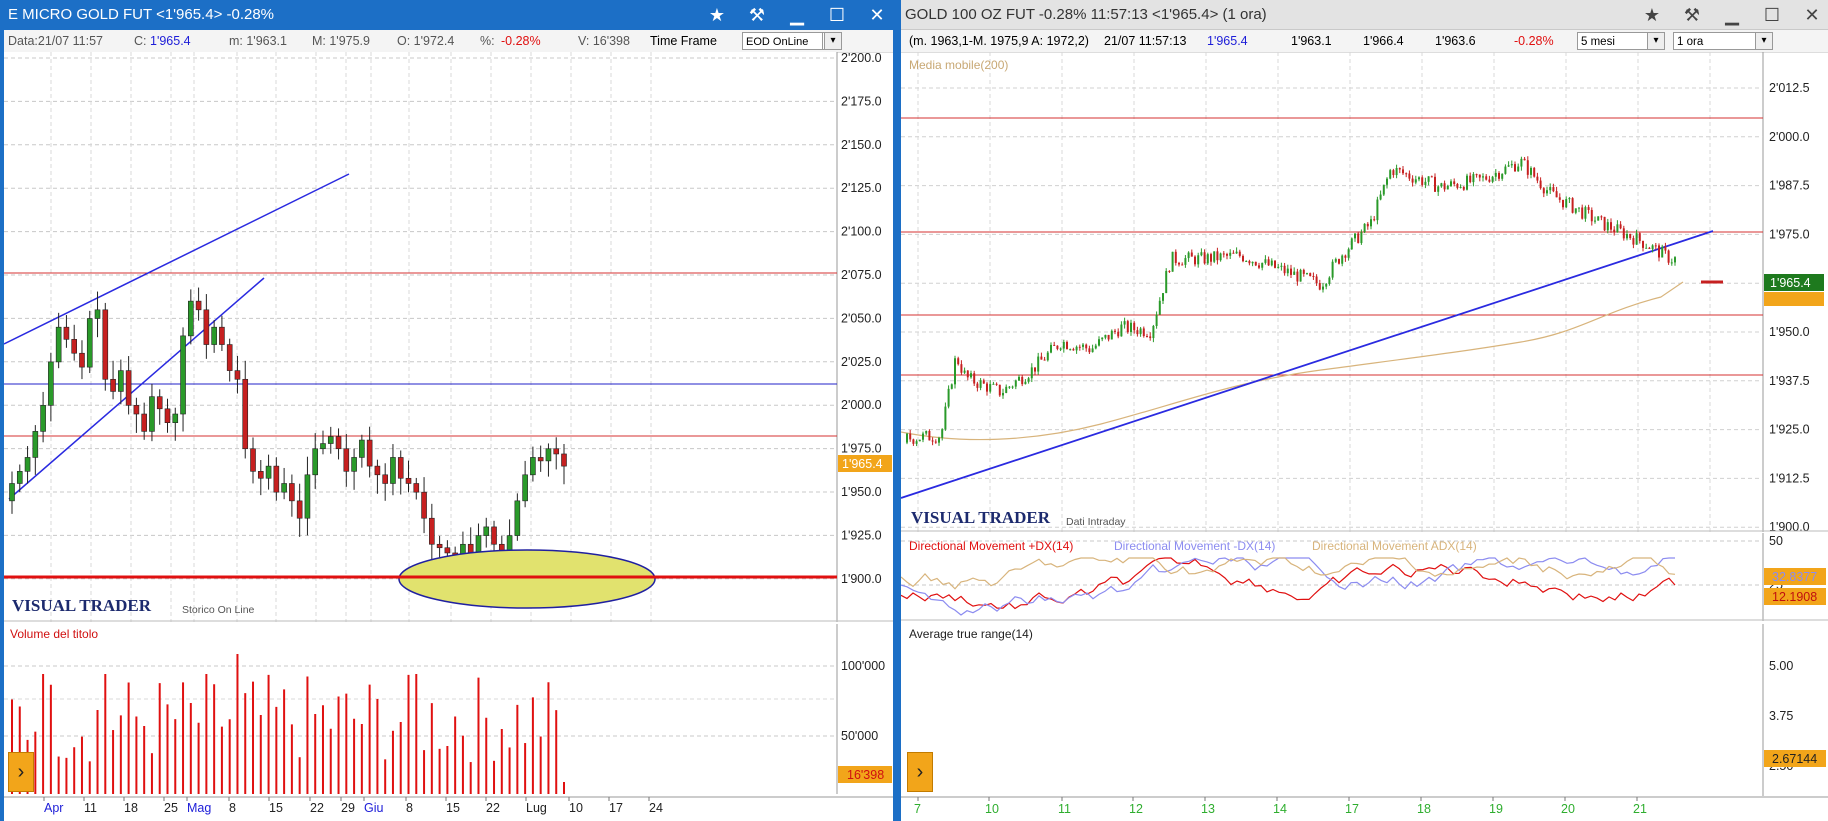 Image resolution: width=1828 pixels, height=821 pixels. I want to click on date-label: 15, so click(453, 808).